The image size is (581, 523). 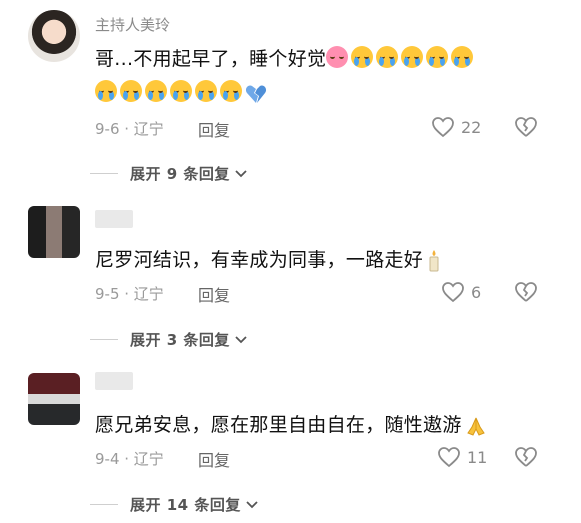 What do you see at coordinates (471, 127) in the screenshot?
I see `like-count: 22` at bounding box center [471, 127].